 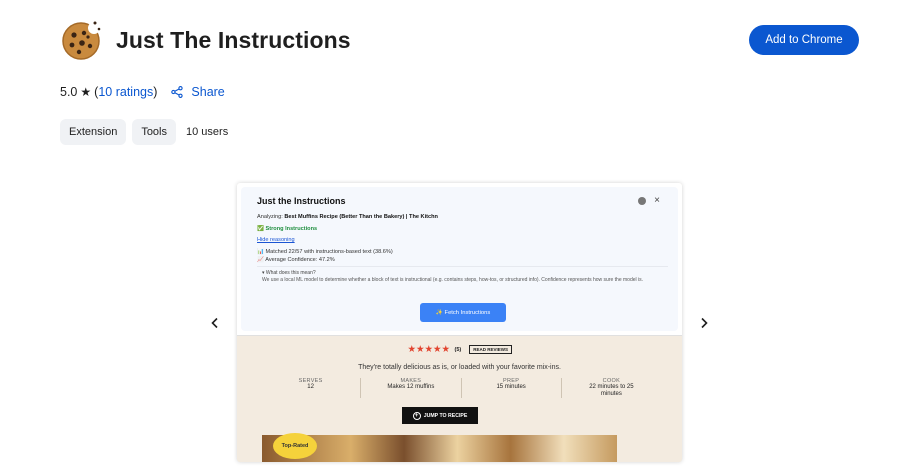 What do you see at coordinates (276, 240) in the screenshot?
I see `hide-reasoning-link: Hide reasoning` at bounding box center [276, 240].